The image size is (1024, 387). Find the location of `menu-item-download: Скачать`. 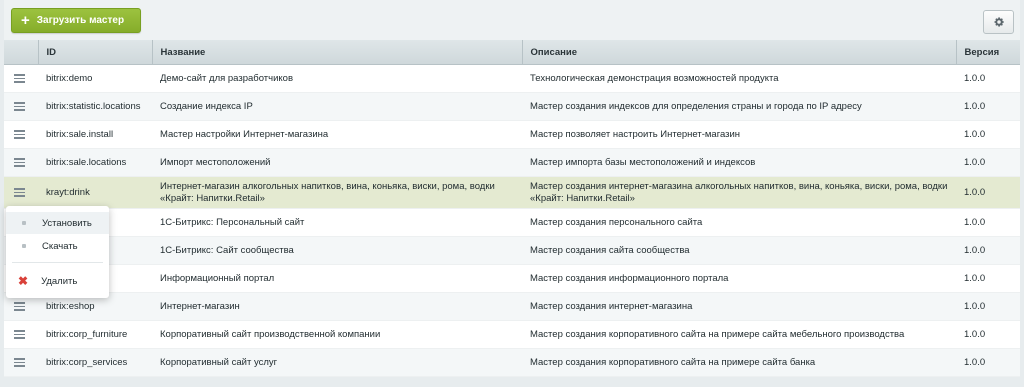

menu-item-download: Скачать is located at coordinates (57, 246).